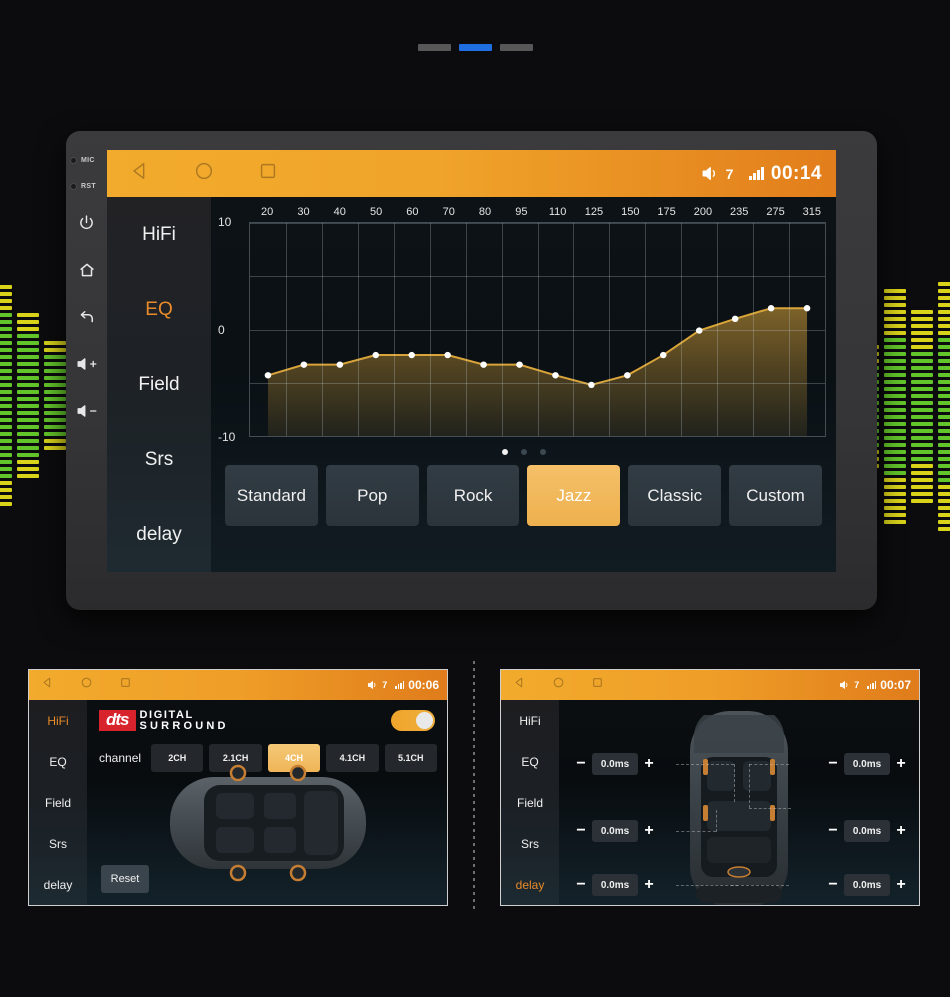 The image size is (950, 997). I want to click on preset-custom: Custom, so click(775, 495).